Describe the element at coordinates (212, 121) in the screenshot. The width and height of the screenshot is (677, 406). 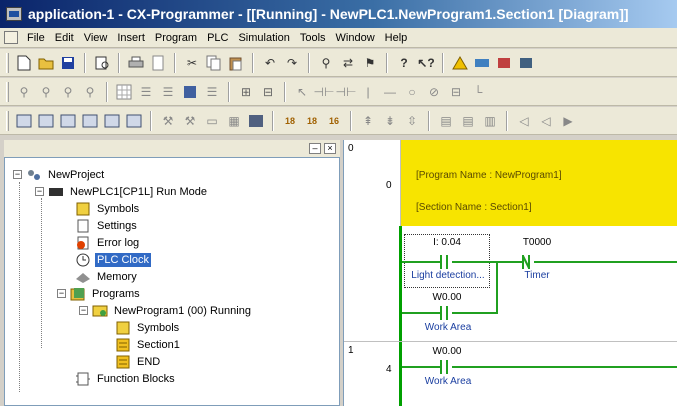
I see `memory-view-icon: ▭` at that location.